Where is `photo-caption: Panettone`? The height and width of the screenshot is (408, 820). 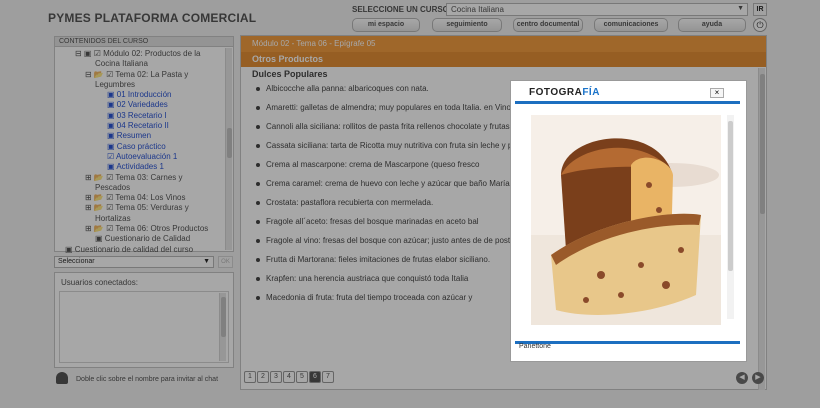
photo-caption: Panettone is located at coordinates (535, 346).